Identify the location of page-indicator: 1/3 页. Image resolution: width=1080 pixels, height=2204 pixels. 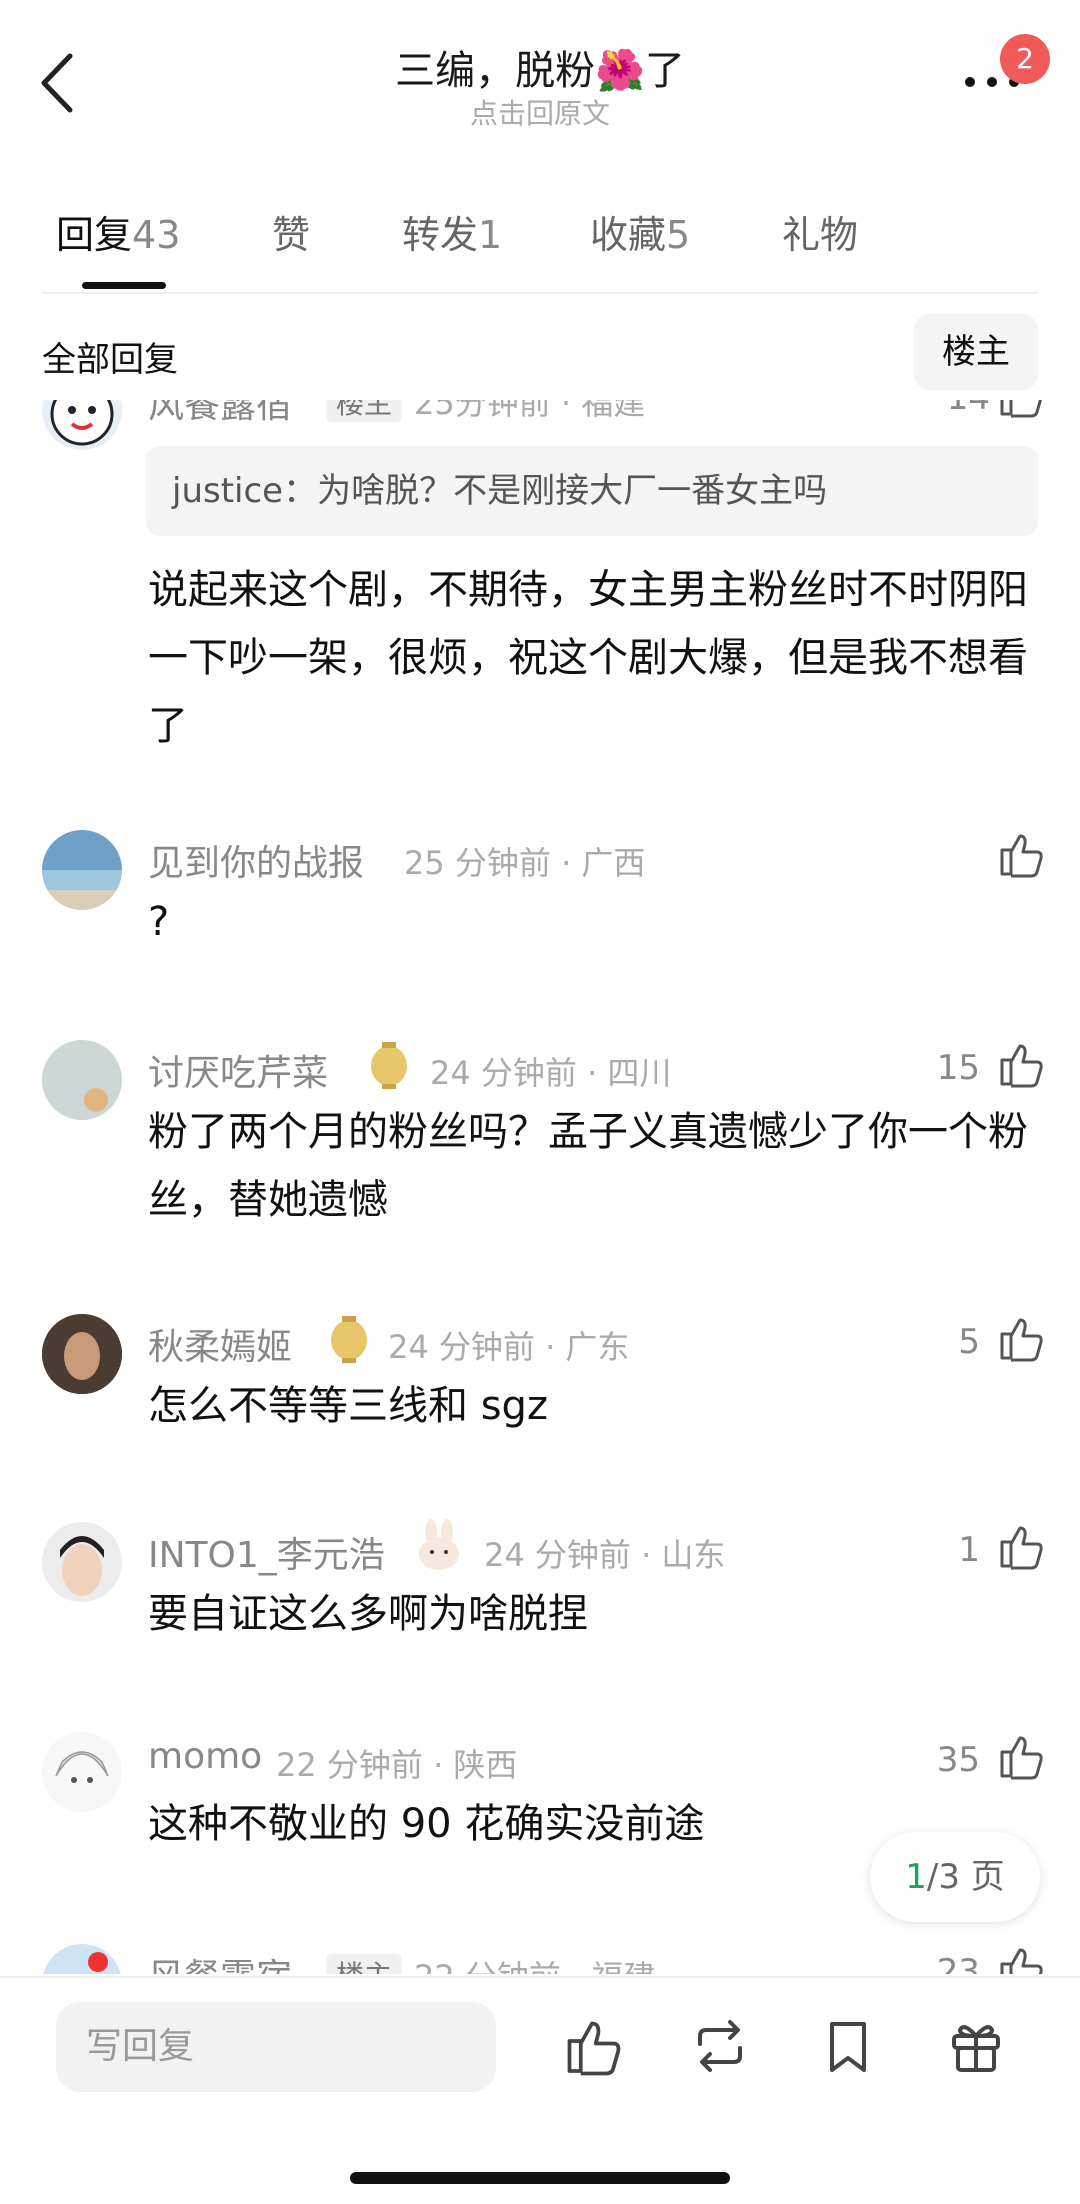
(955, 1877).